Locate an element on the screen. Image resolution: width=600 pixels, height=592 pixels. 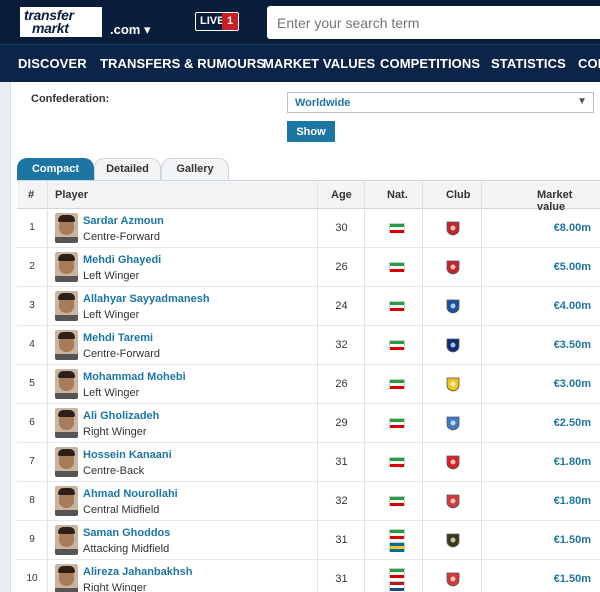
player-name-link: Hossein Kanaani is located at coordinates (127, 455).